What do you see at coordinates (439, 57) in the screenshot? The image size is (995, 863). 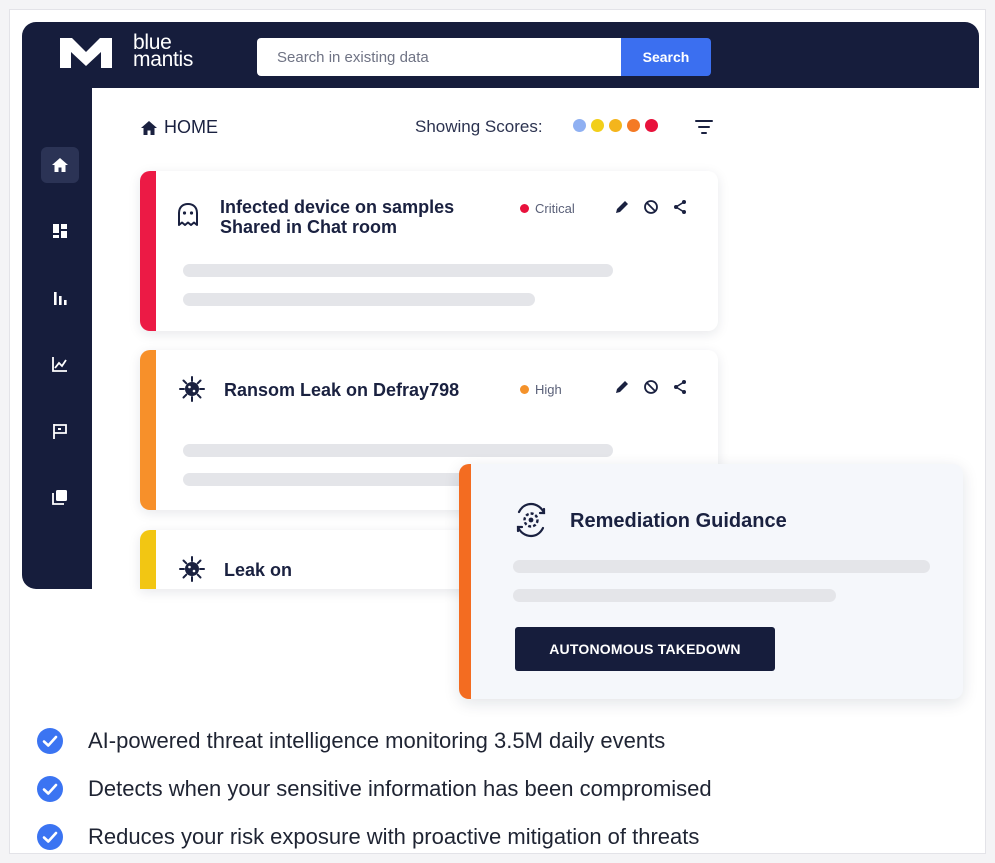 I see `search-input` at bounding box center [439, 57].